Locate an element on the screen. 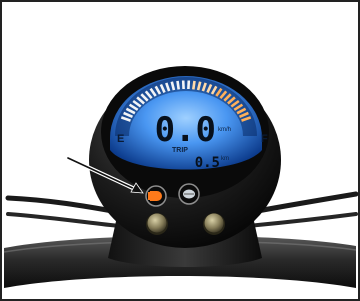  horn-icon is located at coordinates (189, 194).